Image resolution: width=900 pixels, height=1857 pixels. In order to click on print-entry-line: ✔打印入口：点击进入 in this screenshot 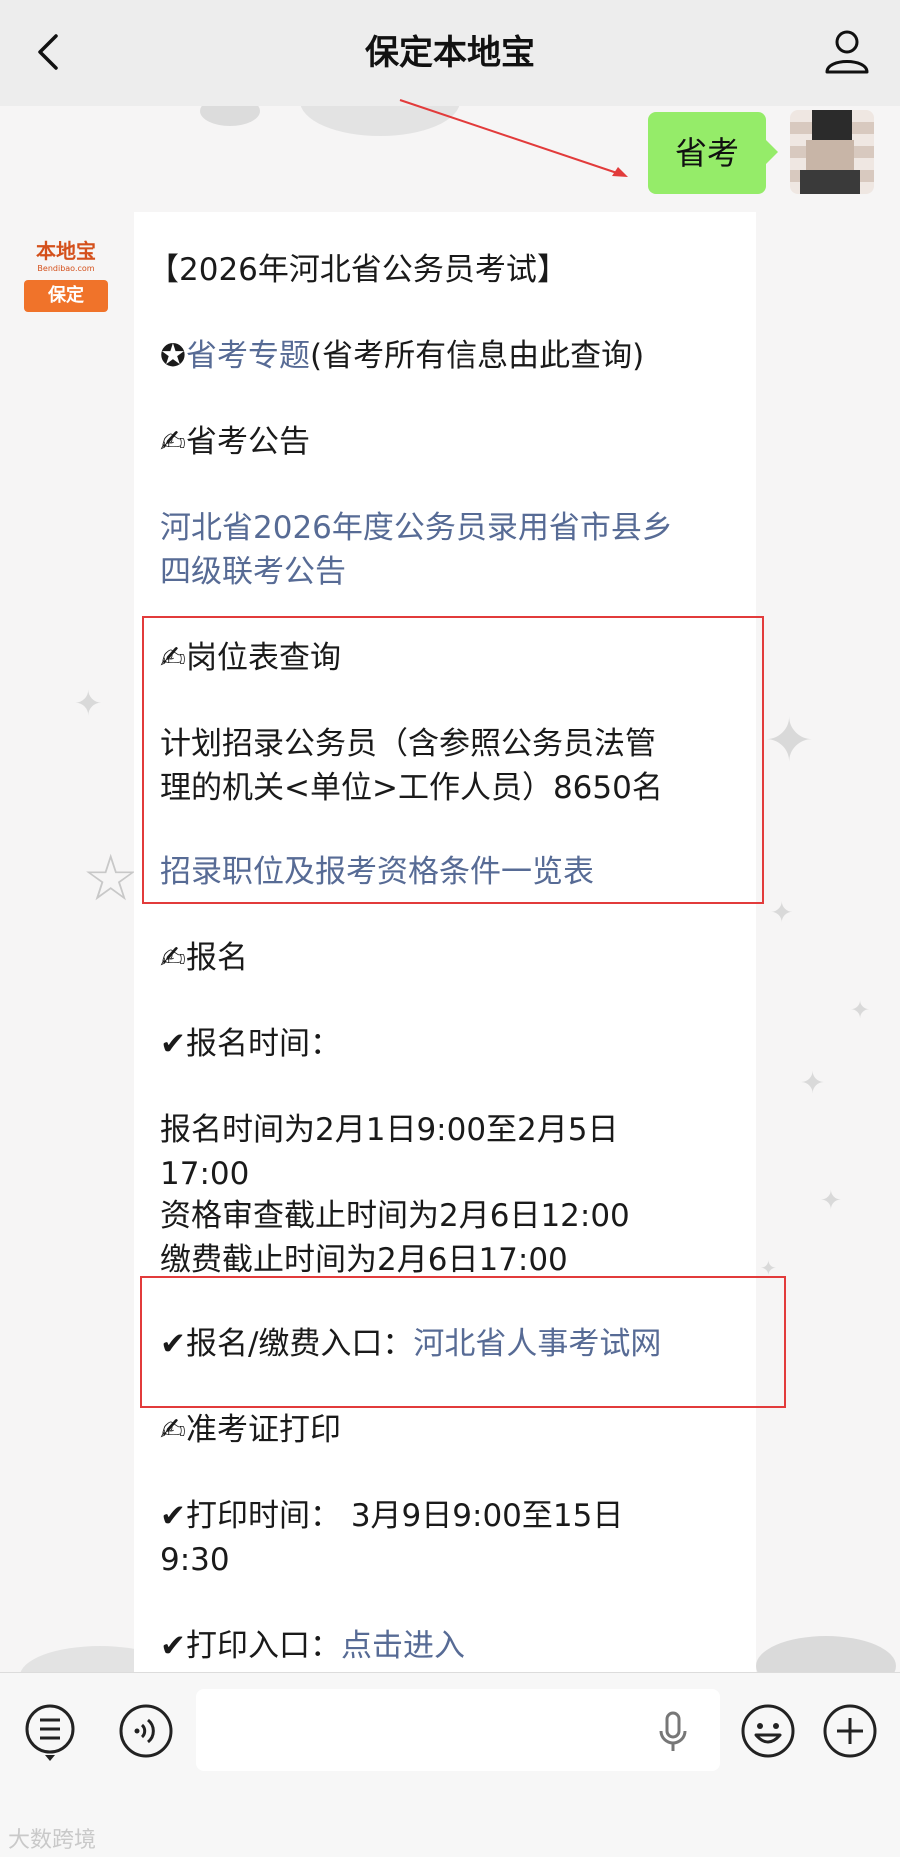, I will do `click(312, 1646)`.